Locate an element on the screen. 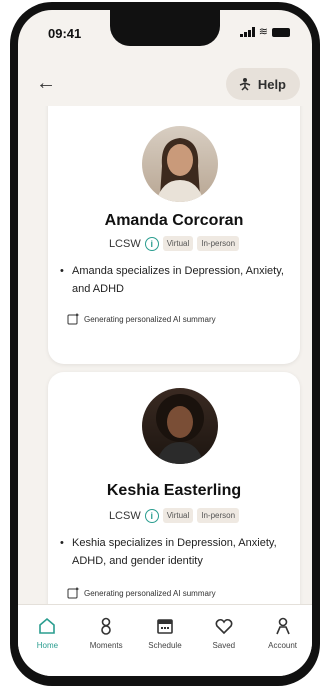 The height and width of the screenshot is (690, 323). status-icons: ≋ is located at coordinates (264, 32).